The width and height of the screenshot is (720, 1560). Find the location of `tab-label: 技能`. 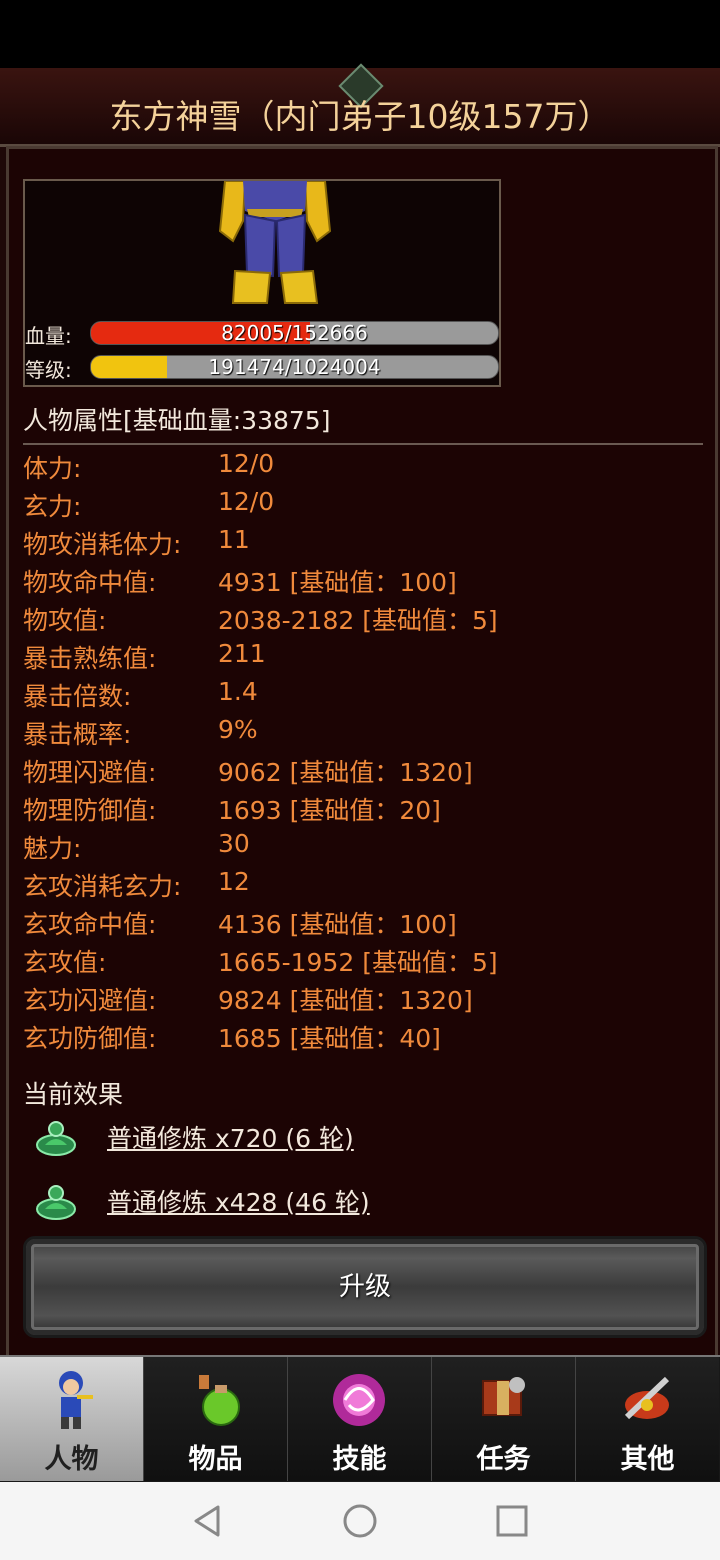

tab-label: 技能 is located at coordinates (359, 1459).